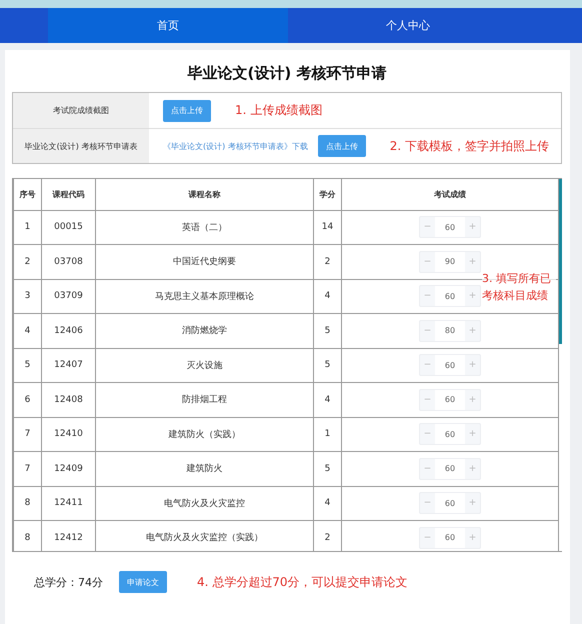  I want to click on table-cell: 12411, so click(69, 503).